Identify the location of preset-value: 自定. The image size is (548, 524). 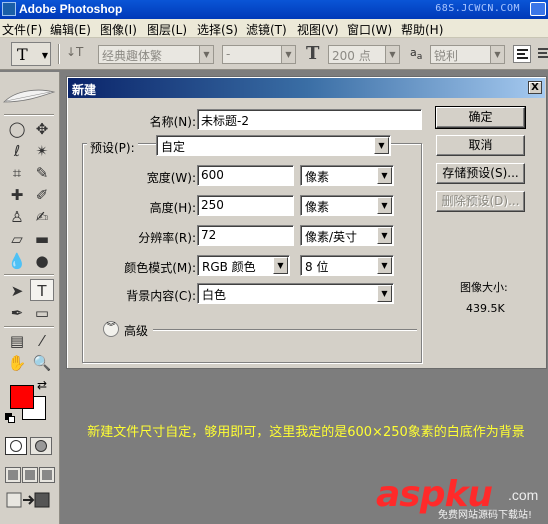
(173, 147).